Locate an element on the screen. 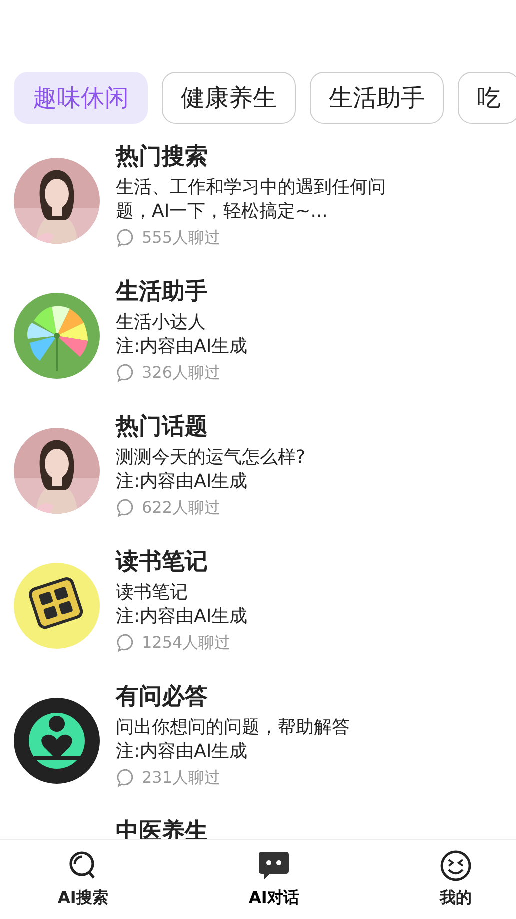  bot-title: 读书笔记 is located at coordinates (162, 562).